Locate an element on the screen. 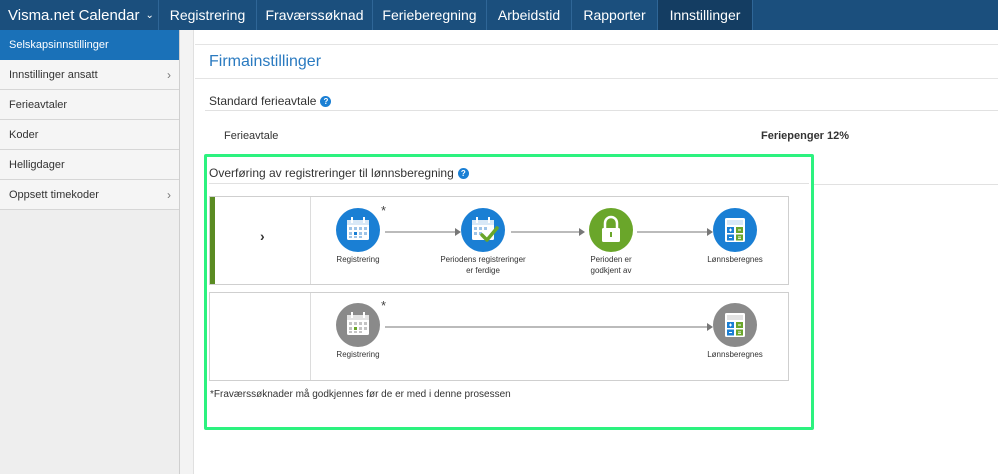  app-switcher: Visma.net Calendar ⌄ is located at coordinates (79, 15).